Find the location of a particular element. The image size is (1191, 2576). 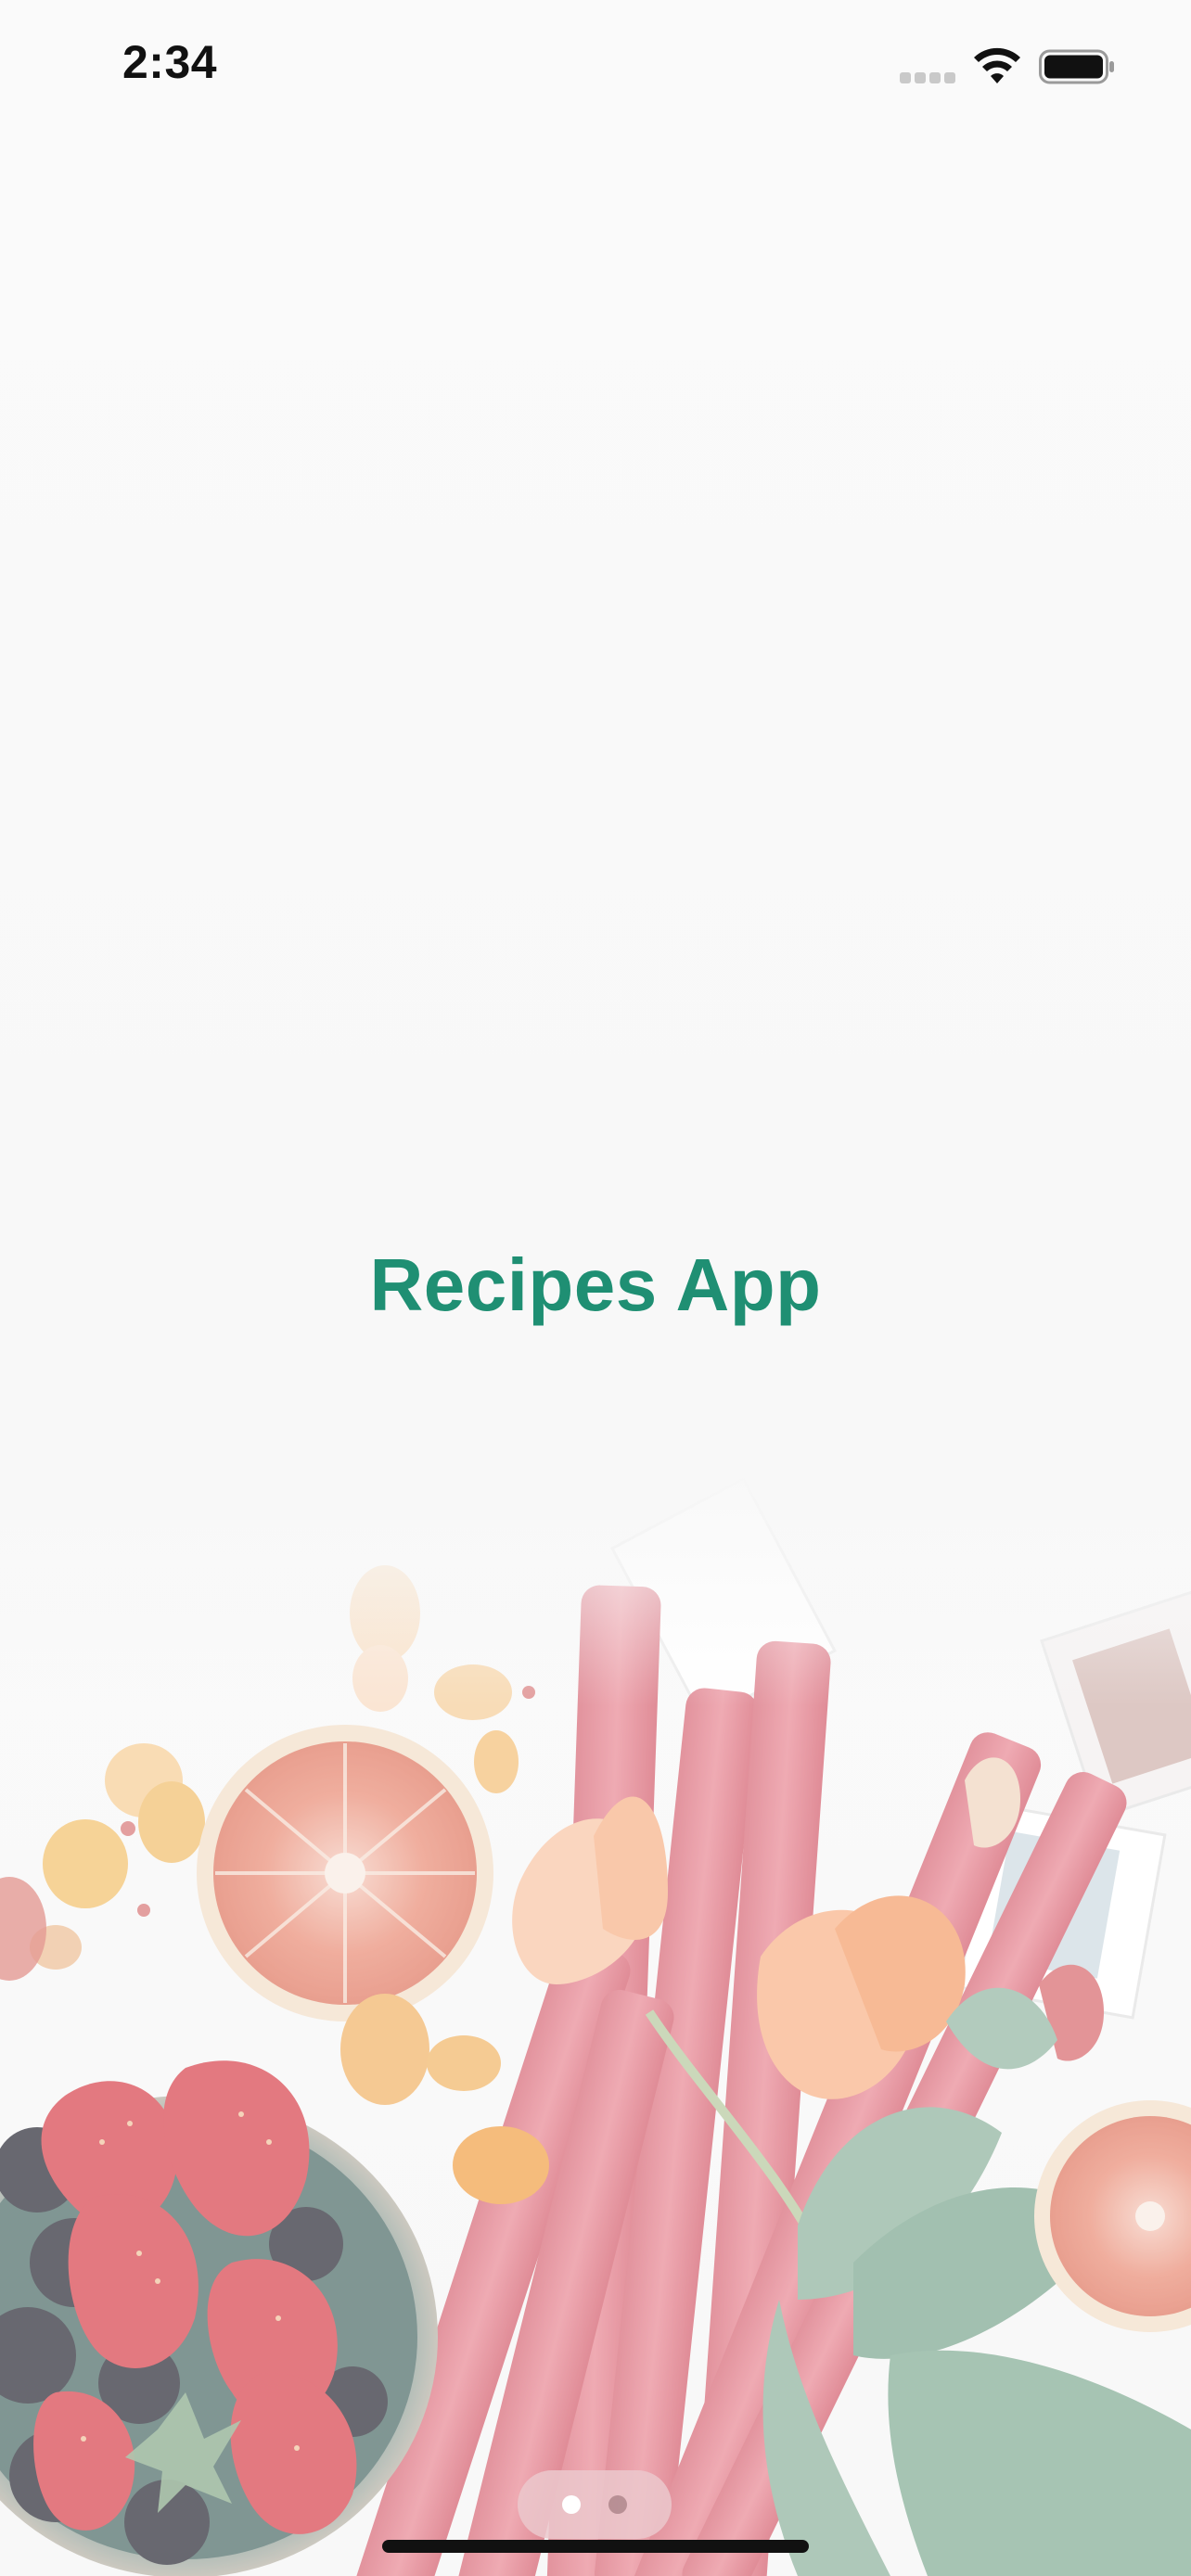

status-time: 2:34 is located at coordinates (170, 62).